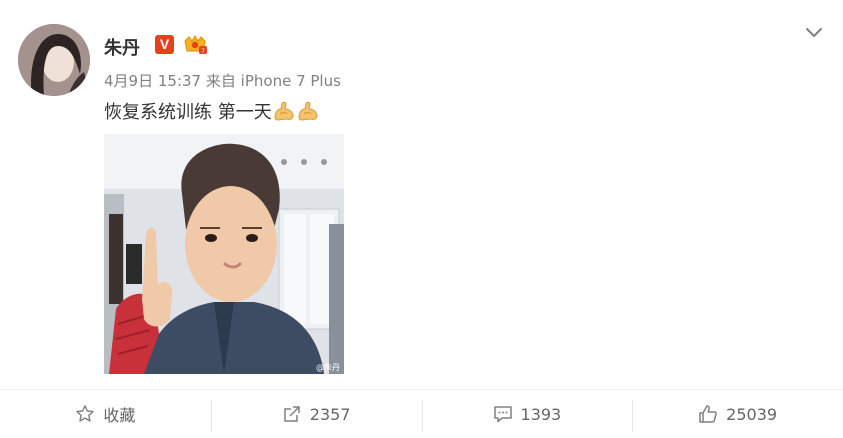 This screenshot has height=438, width=843. What do you see at coordinates (195, 44) in the screenshot?
I see `crown-badge-icon: 7` at bounding box center [195, 44].